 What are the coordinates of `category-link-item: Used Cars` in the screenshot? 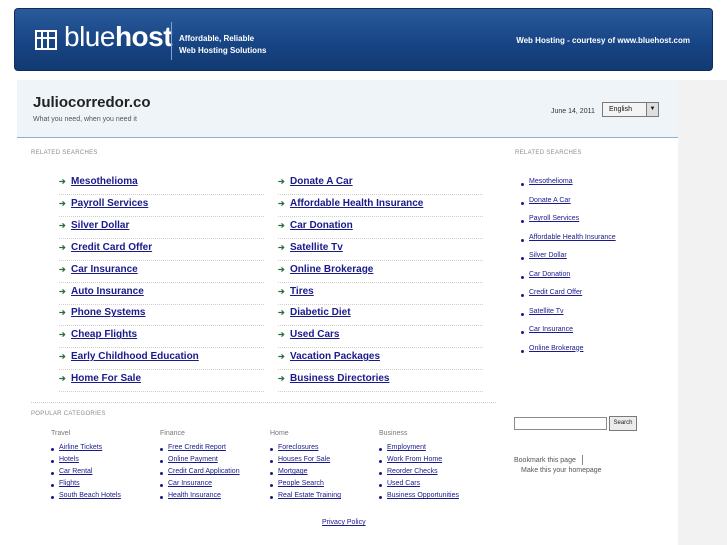 It's located at (434, 485).